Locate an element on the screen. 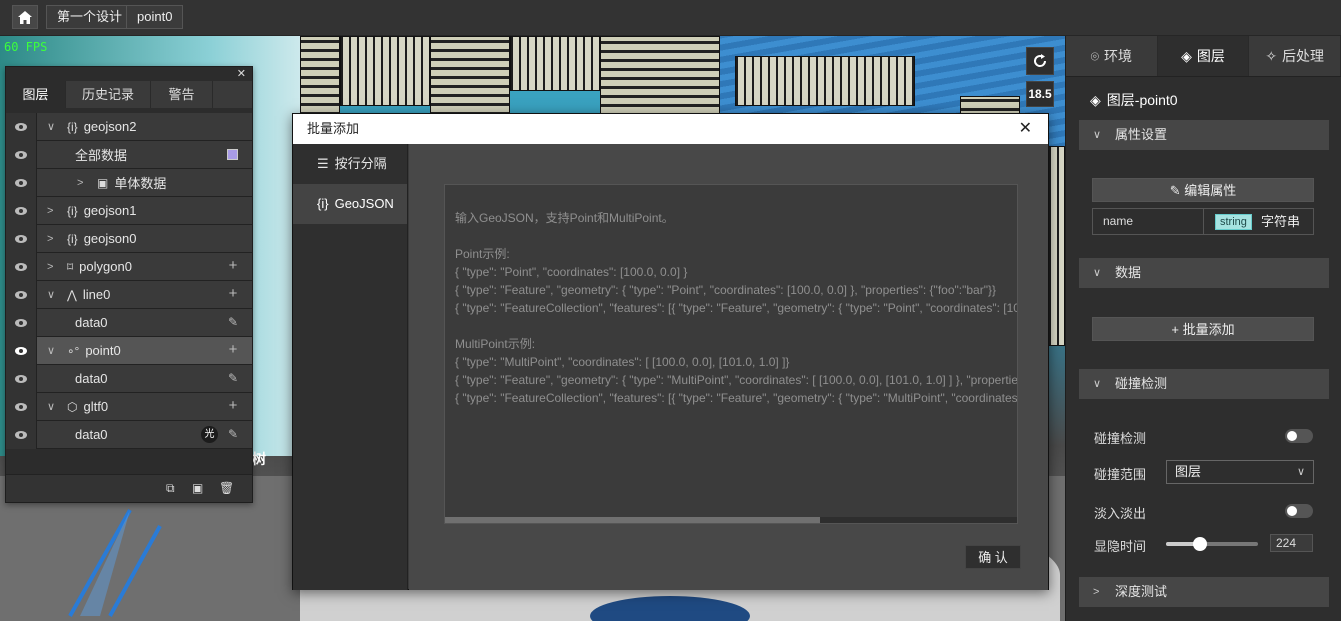 This screenshot has width=1341, height=621. home-button is located at coordinates (25, 17).